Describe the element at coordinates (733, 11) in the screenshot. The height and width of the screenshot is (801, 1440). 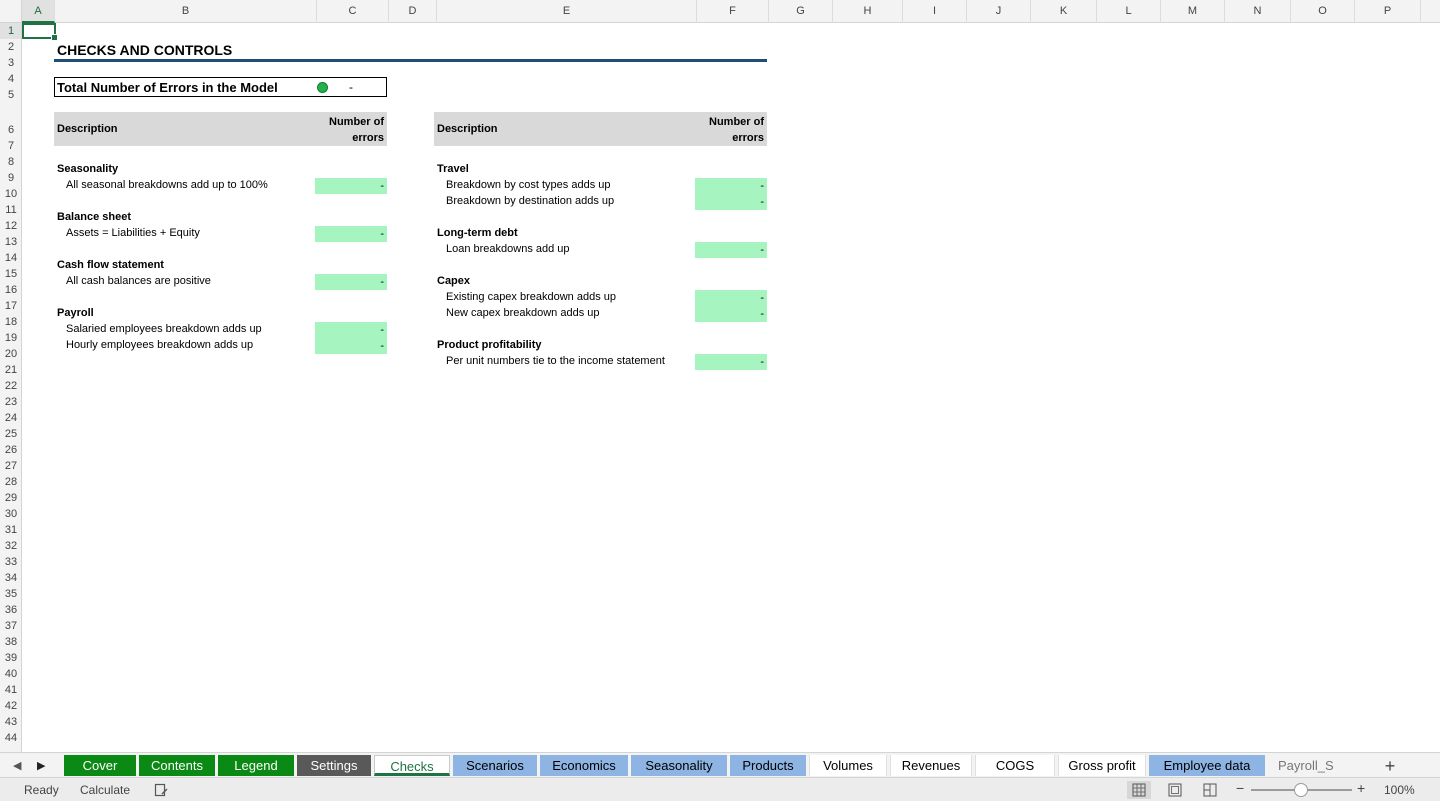
I see `column-header-f: F` at that location.